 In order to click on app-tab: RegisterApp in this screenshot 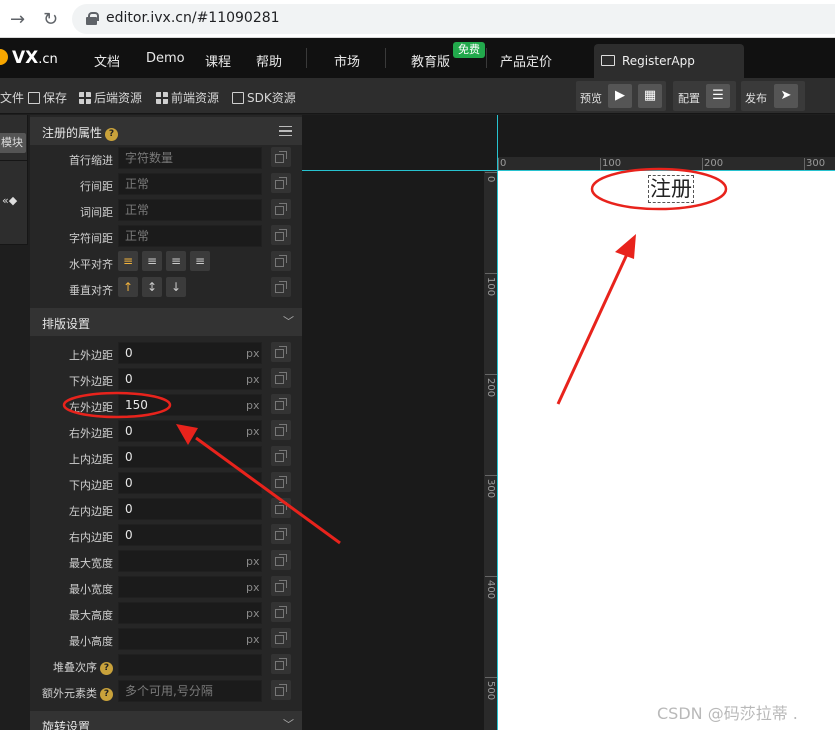, I will do `click(669, 61)`.